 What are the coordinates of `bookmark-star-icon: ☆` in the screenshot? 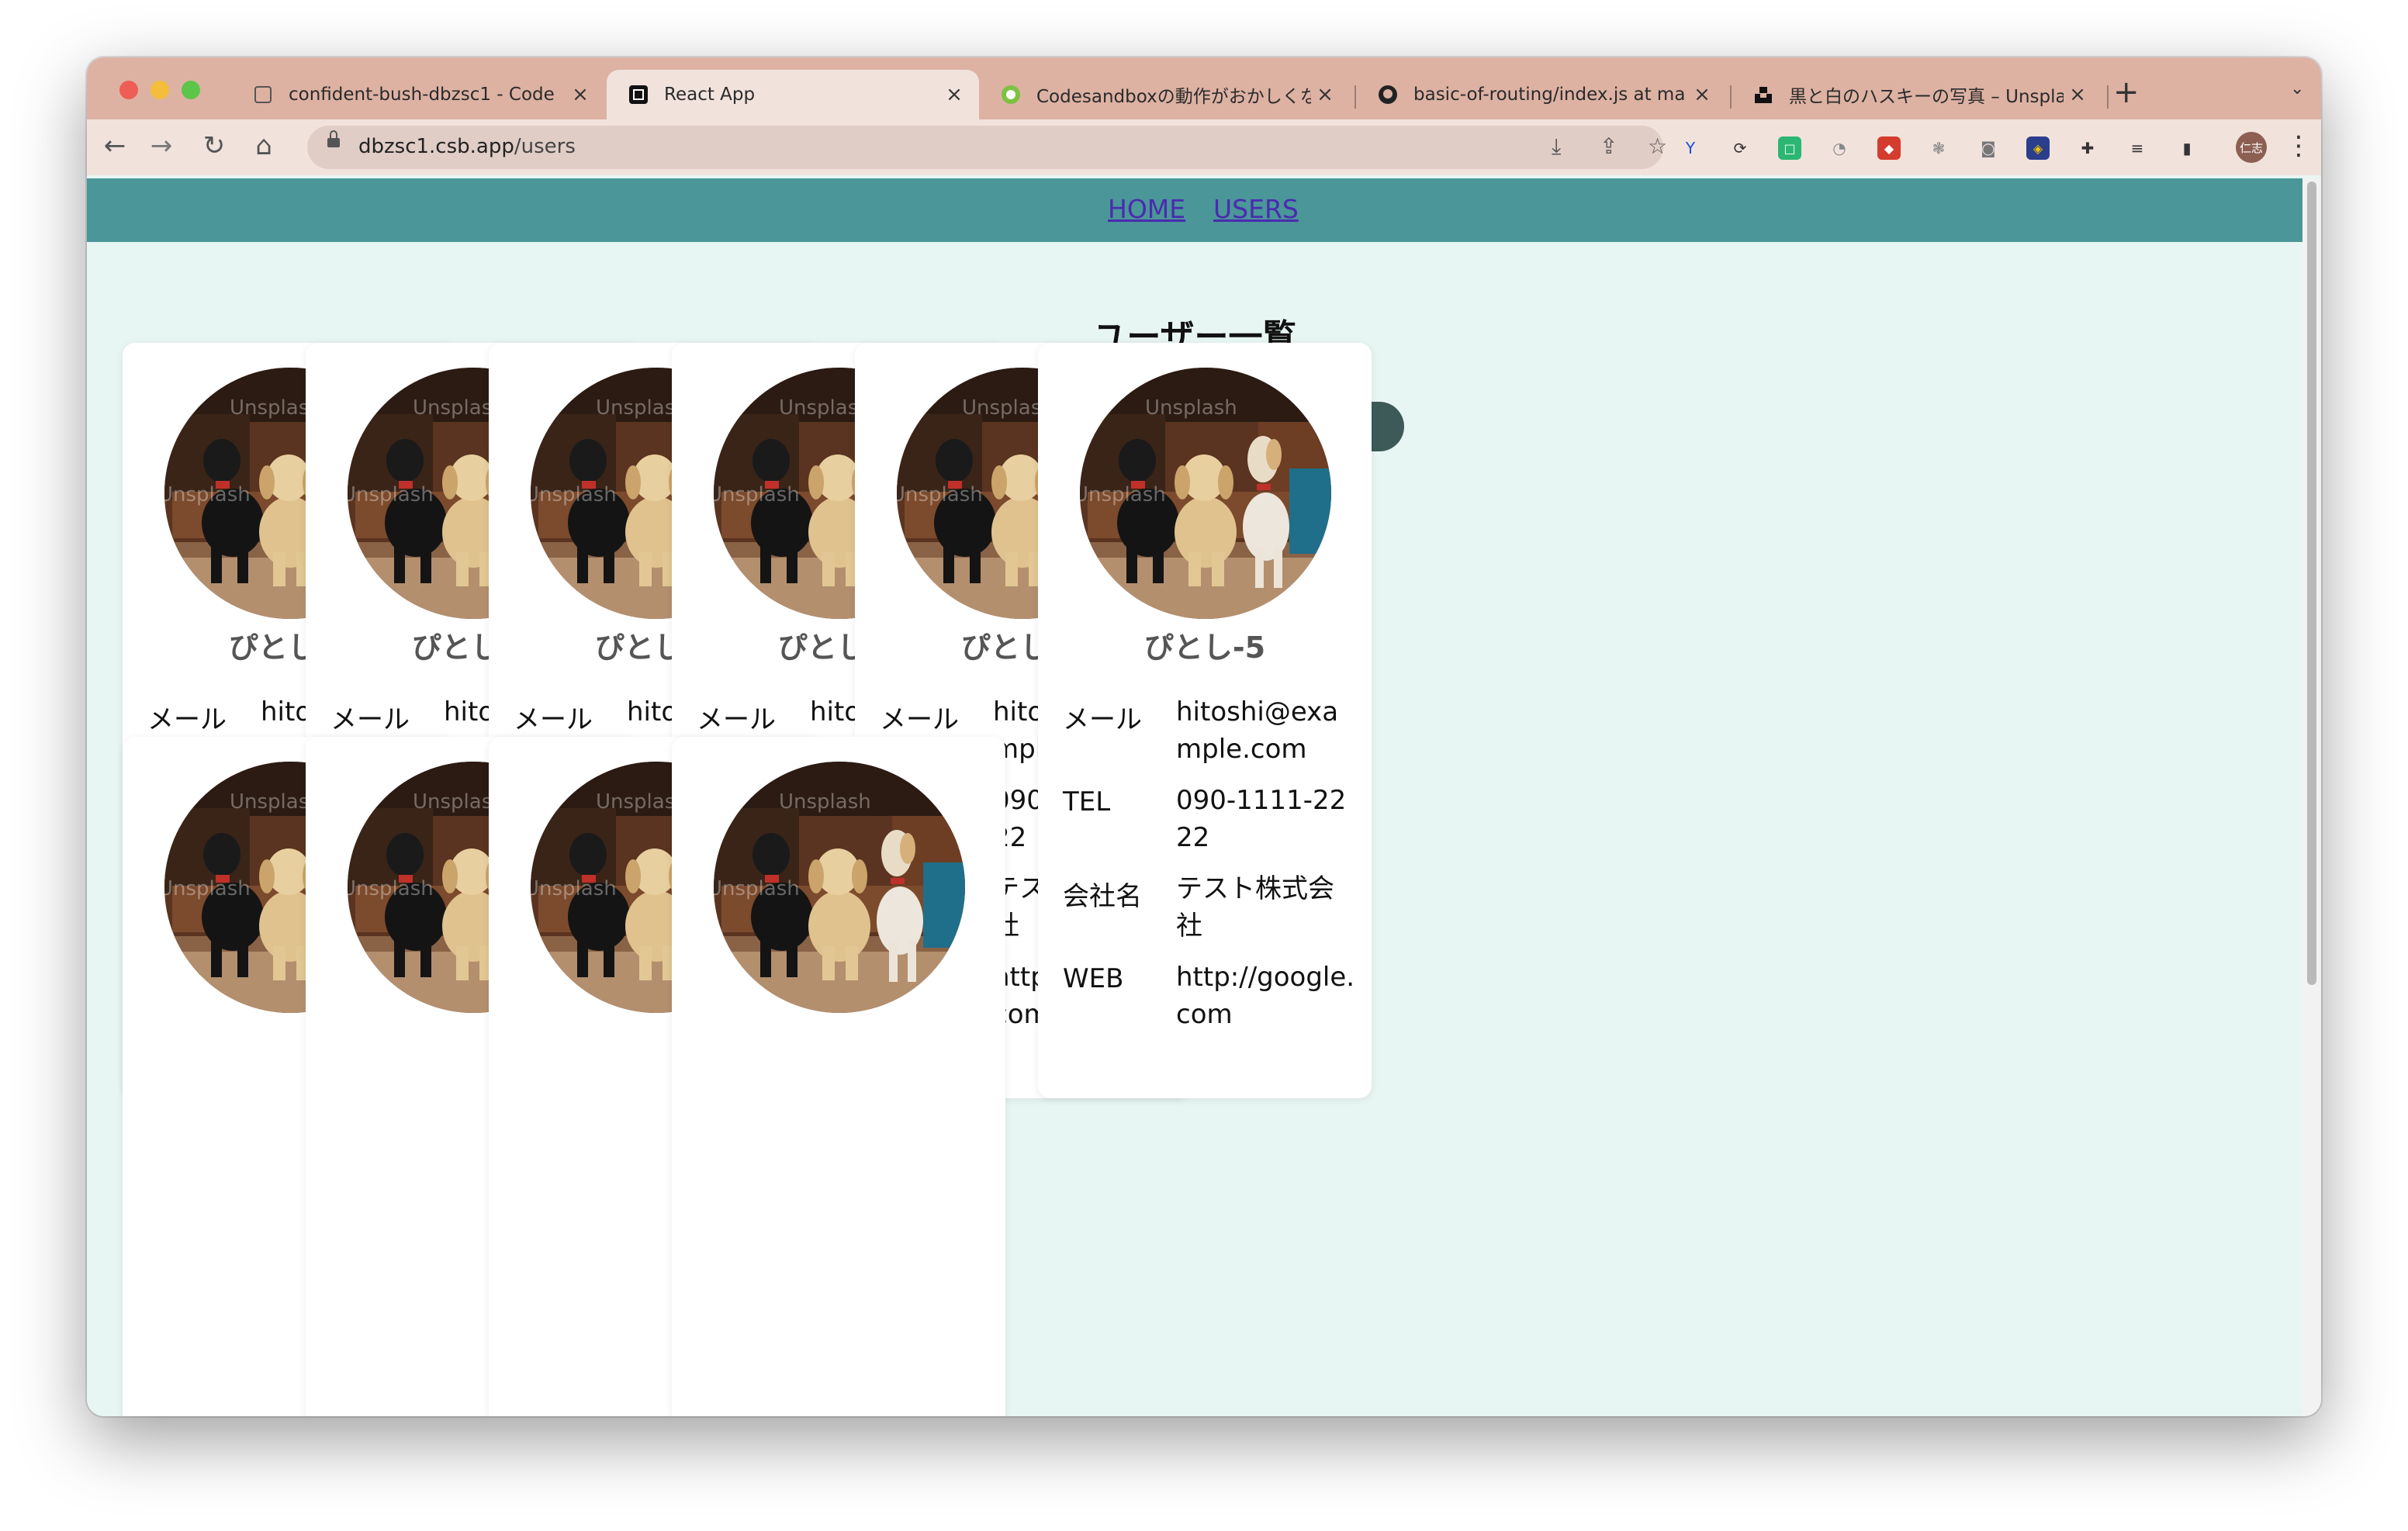 It's located at (1657, 146).